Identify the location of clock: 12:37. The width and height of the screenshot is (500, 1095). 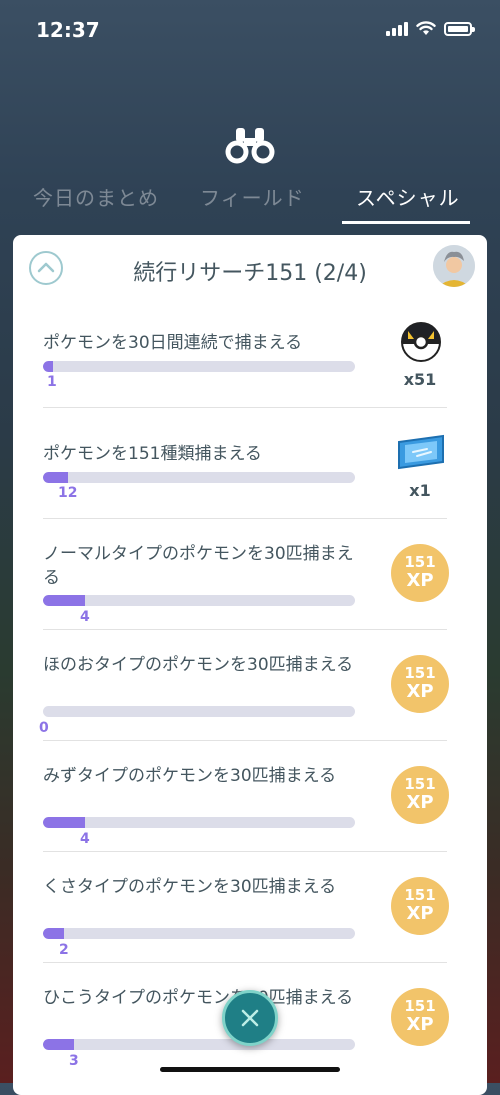
(68, 30).